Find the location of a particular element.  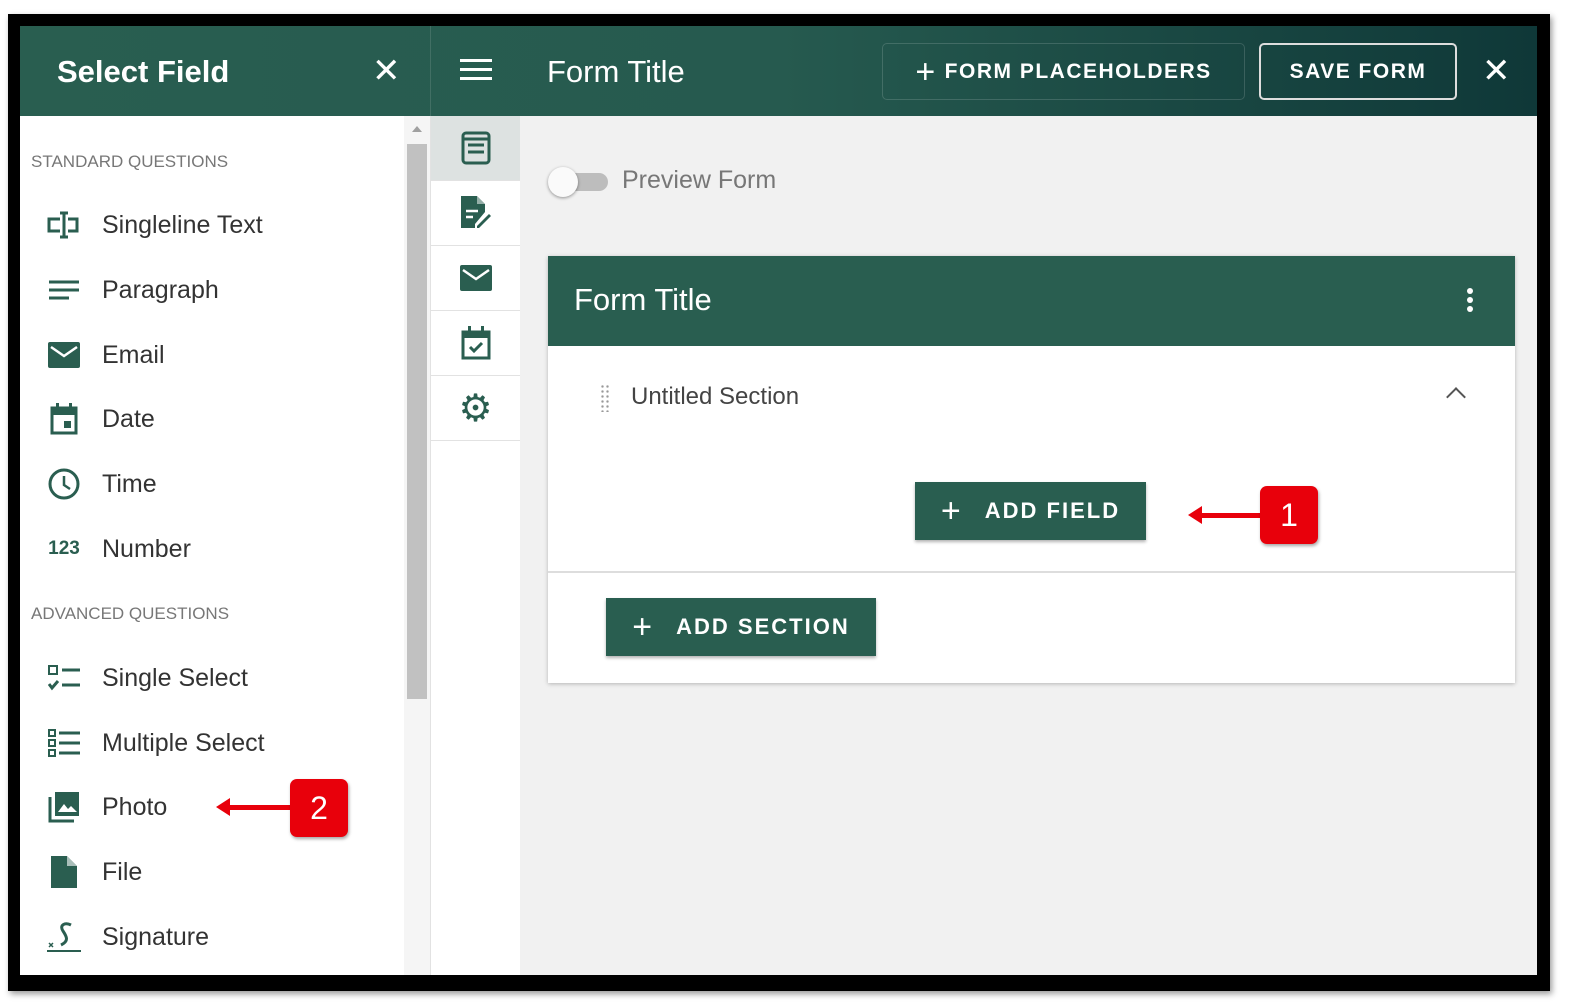

rail-settings-button: ⚙ is located at coordinates (475, 408).